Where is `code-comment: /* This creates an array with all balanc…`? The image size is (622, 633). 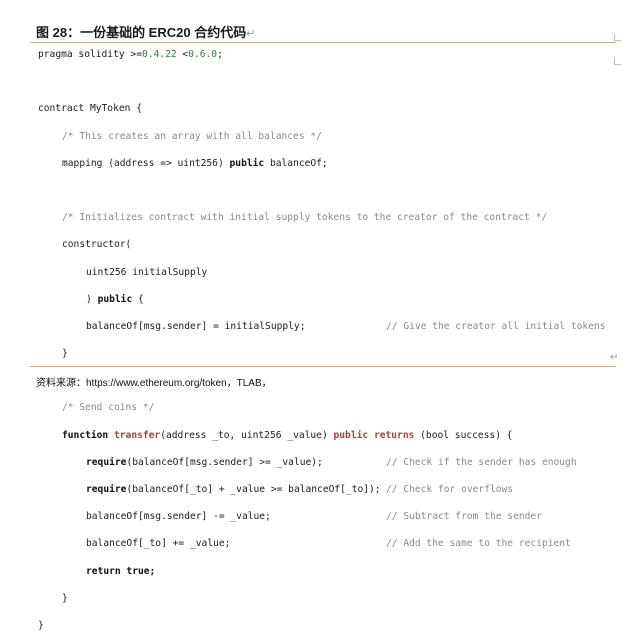
code-comment: /* This creates an array with all balanc… is located at coordinates (192, 136).